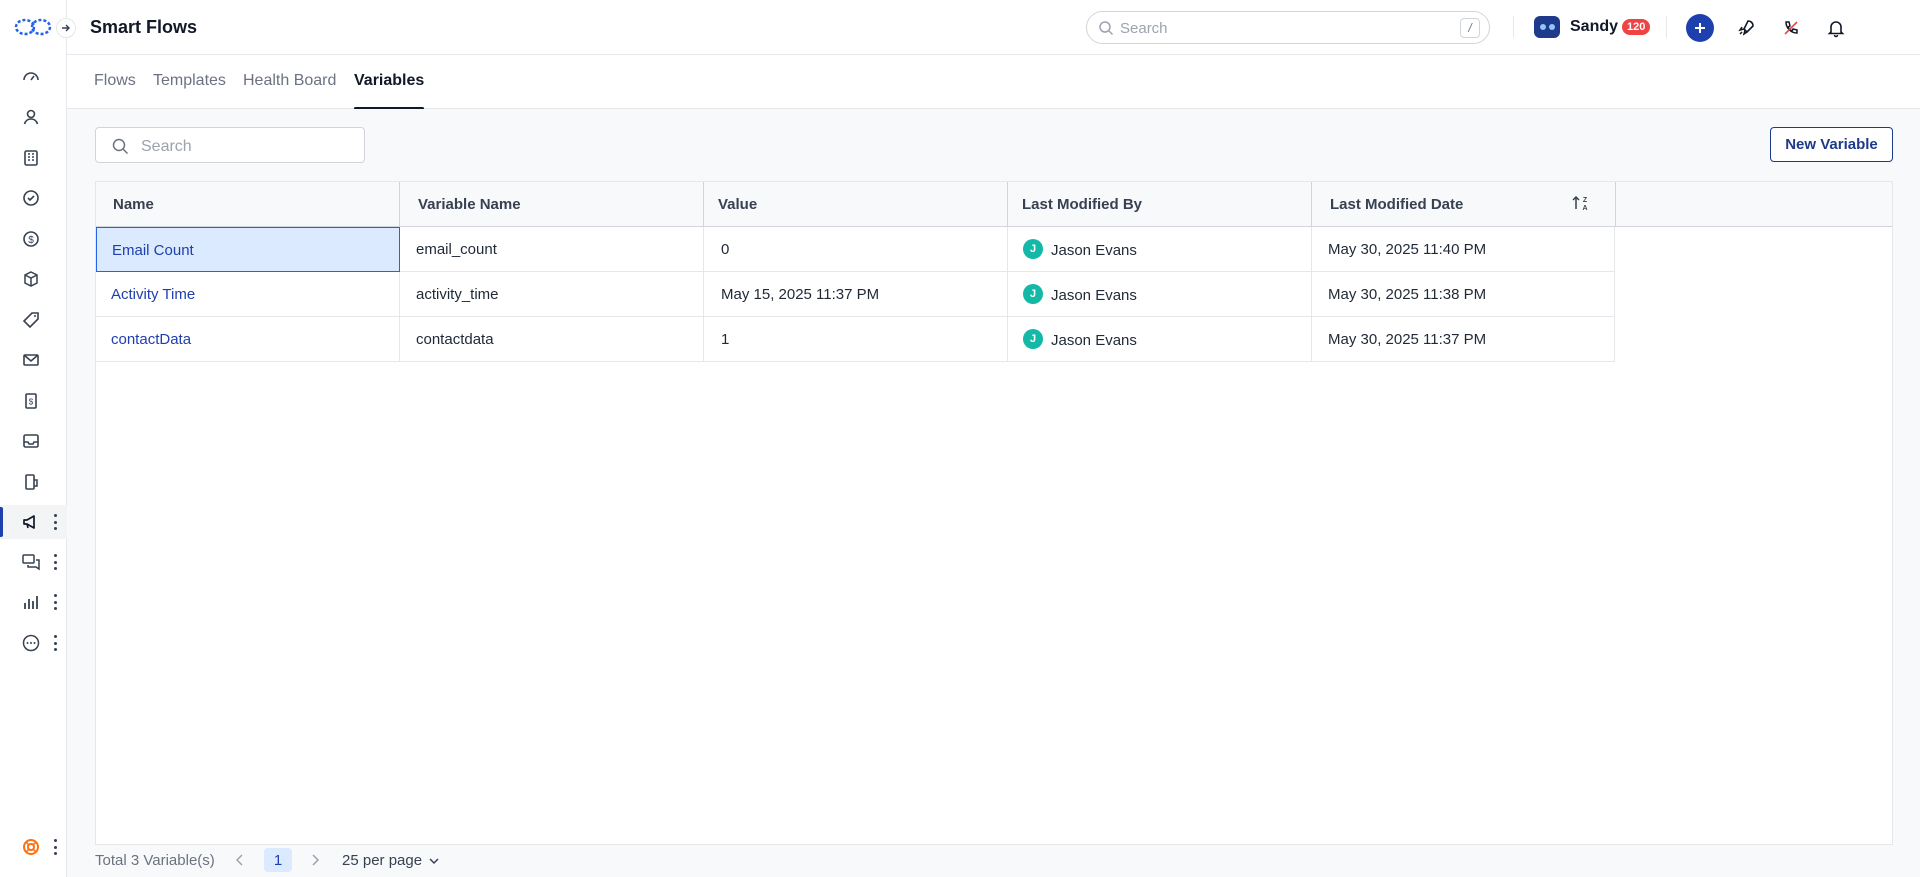  I want to click on sidebar-item-inbox, so click(33, 441).